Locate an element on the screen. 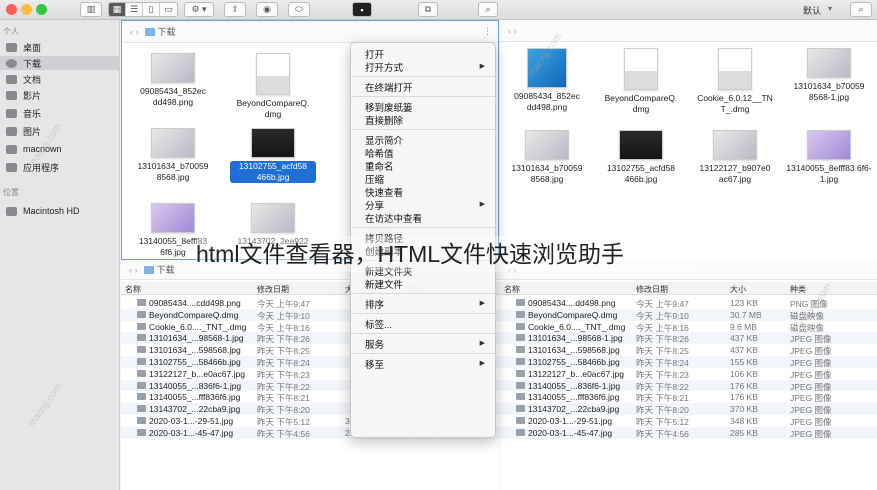 The width and height of the screenshot is (877, 490). file-modified: 昨天 下午4:56 is located at coordinates (662, 433).